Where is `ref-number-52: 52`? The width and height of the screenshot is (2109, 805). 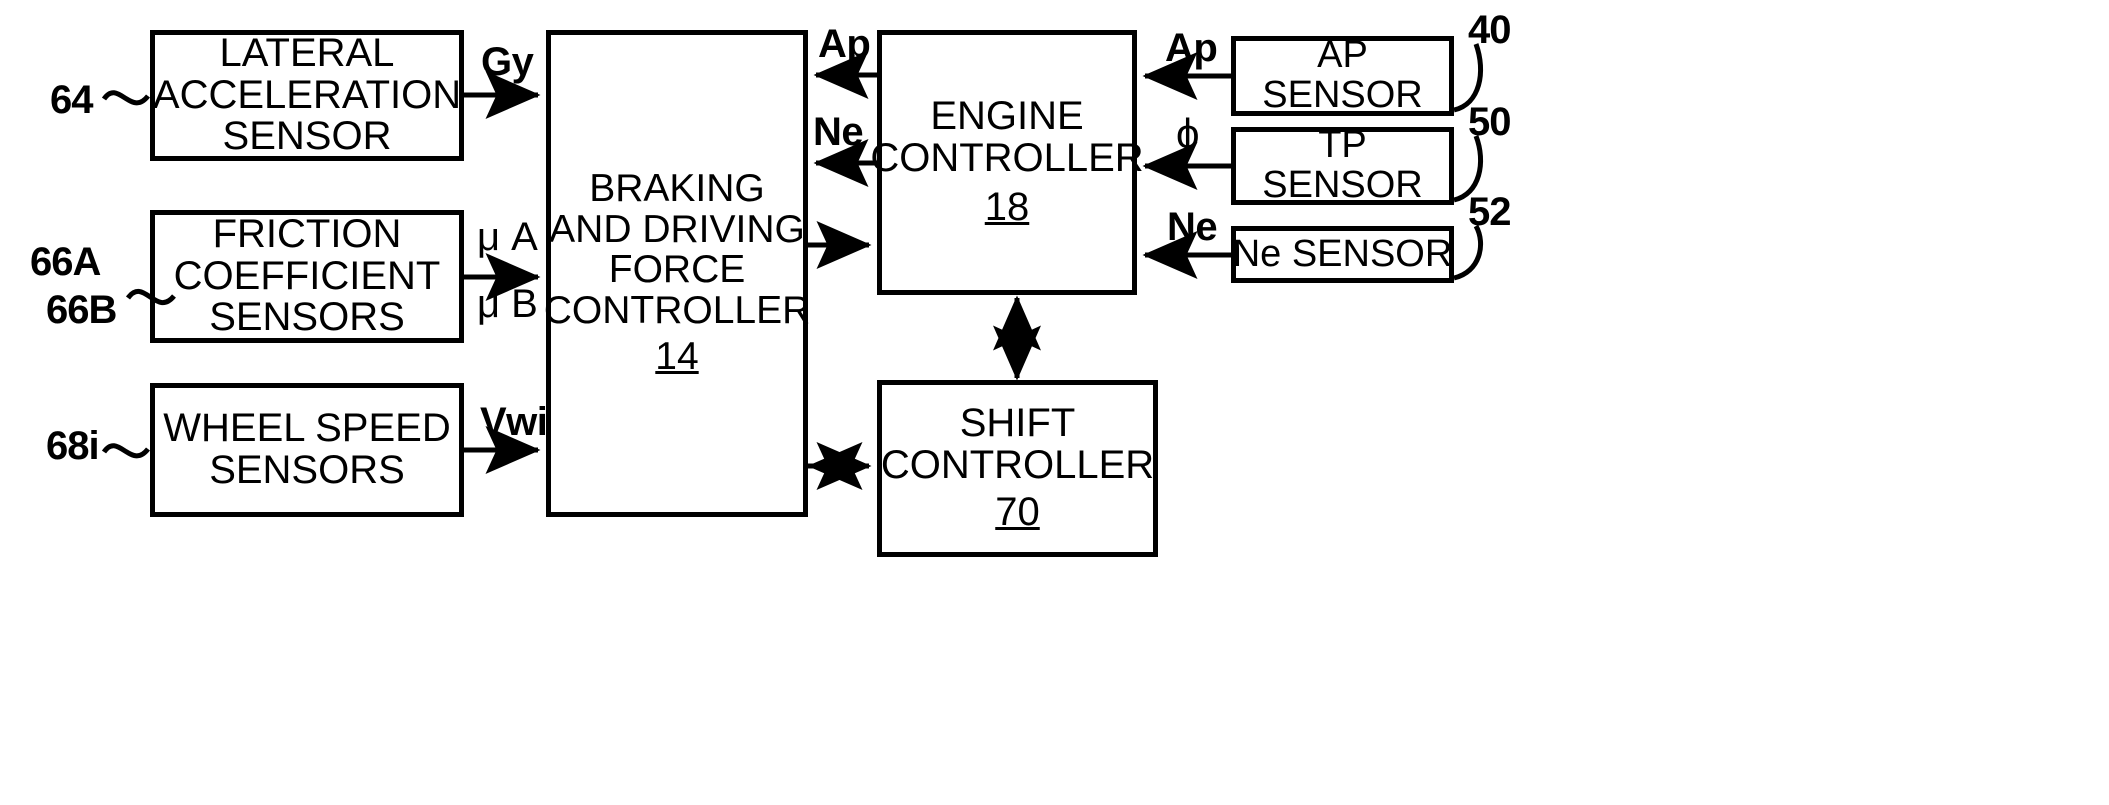 ref-number-52: 52 is located at coordinates (1489, 212).